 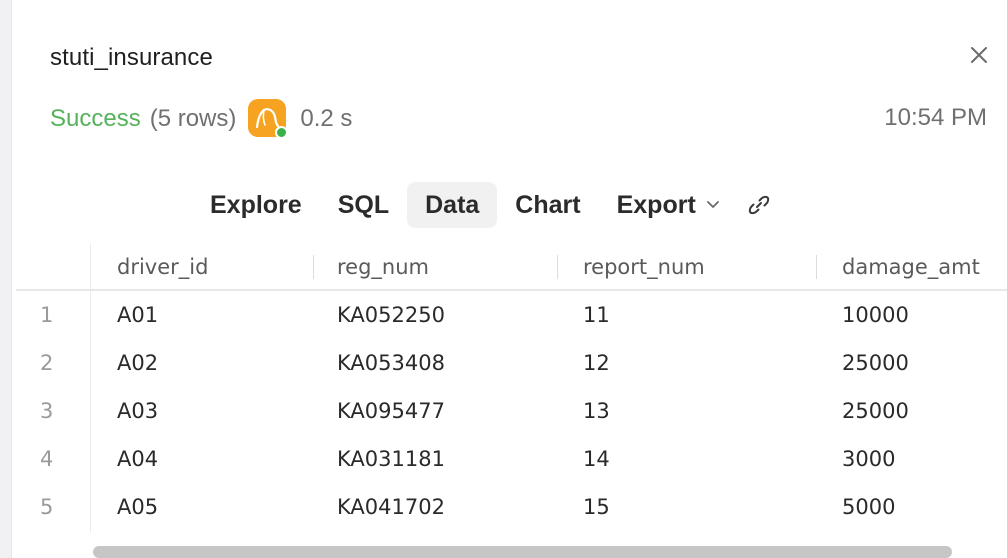 What do you see at coordinates (282, 132) in the screenshot?
I see `connection-status-dot` at bounding box center [282, 132].